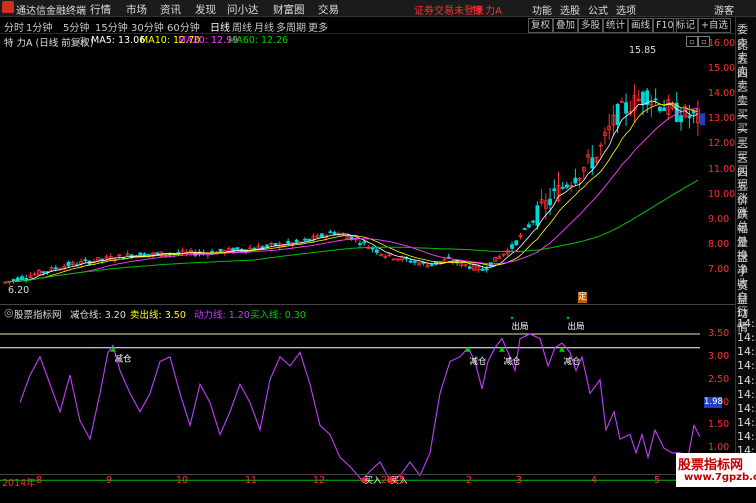 The height and width of the screenshot is (503, 756). Describe the element at coordinates (205, 9) in the screenshot. I see `menu-faxian: 发现` at that location.